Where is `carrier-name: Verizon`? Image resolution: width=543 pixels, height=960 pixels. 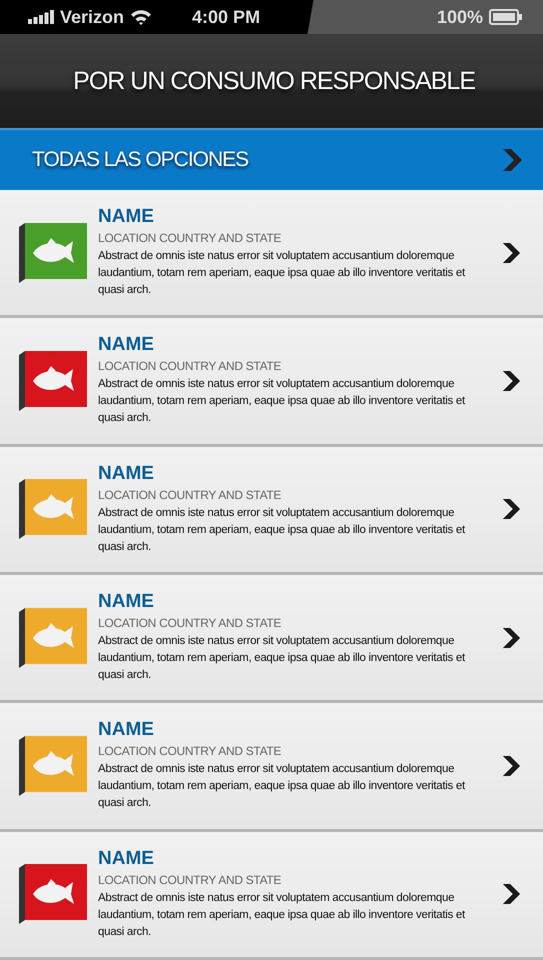
carrier-name: Verizon is located at coordinates (92, 17).